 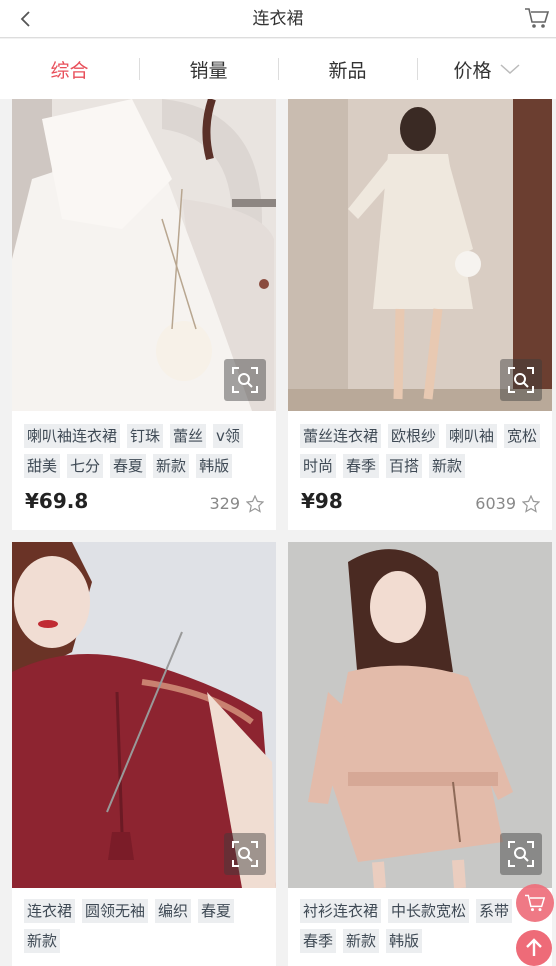 I want to click on tag: 时尚, so click(x=318, y=466).